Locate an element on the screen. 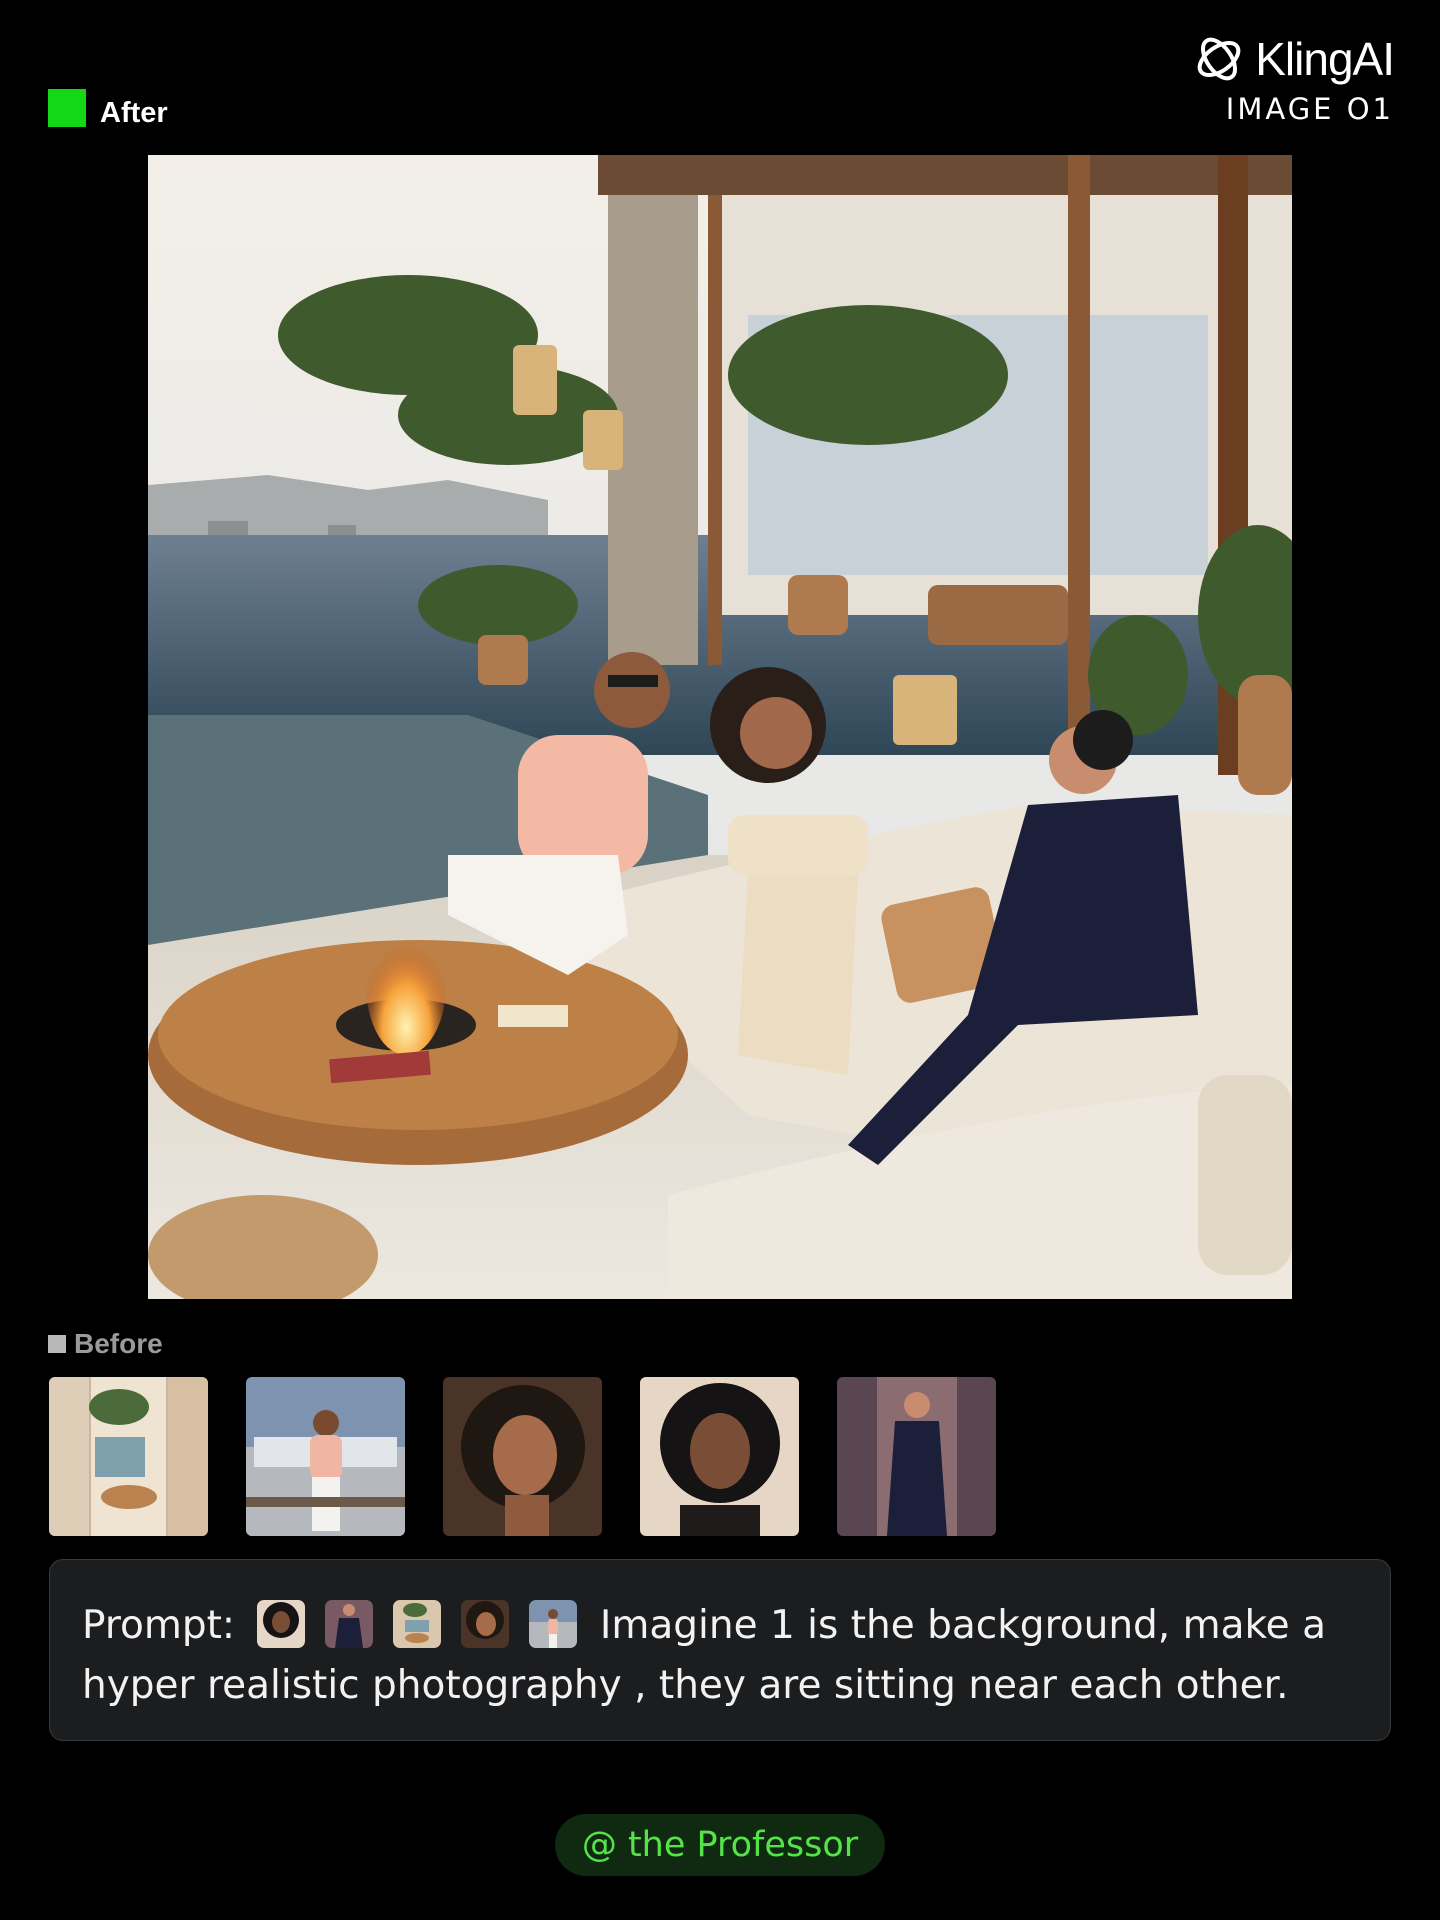  credit-badge: @ the Professor is located at coordinates (720, 1845).